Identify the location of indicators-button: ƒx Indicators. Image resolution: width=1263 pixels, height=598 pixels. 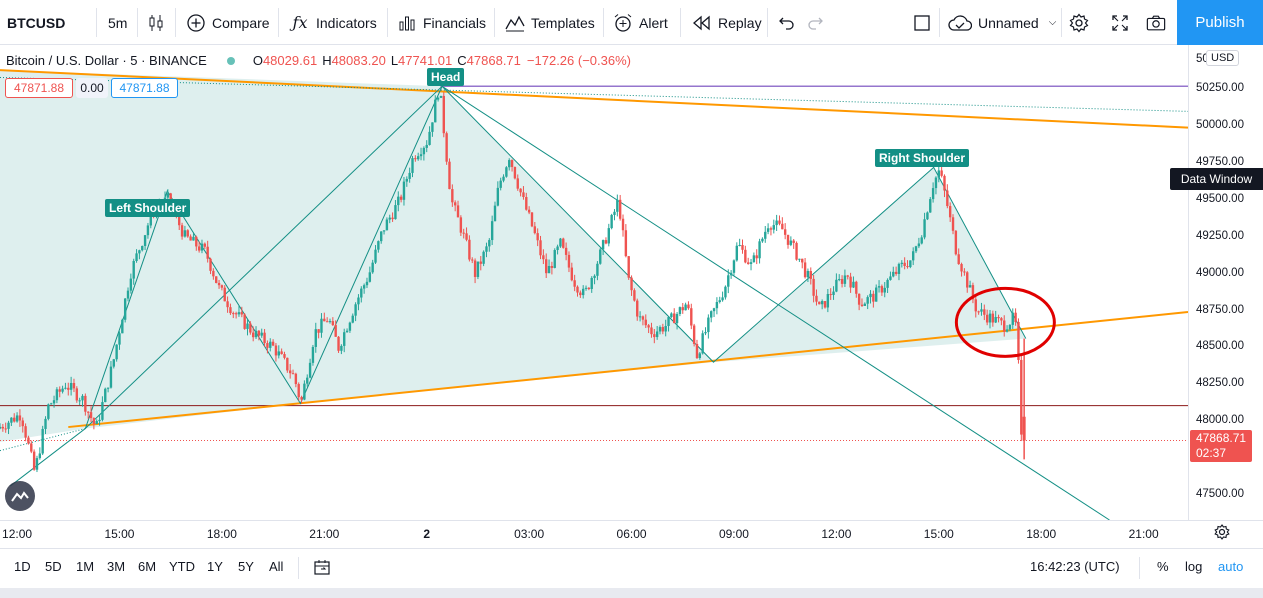
(333, 22).